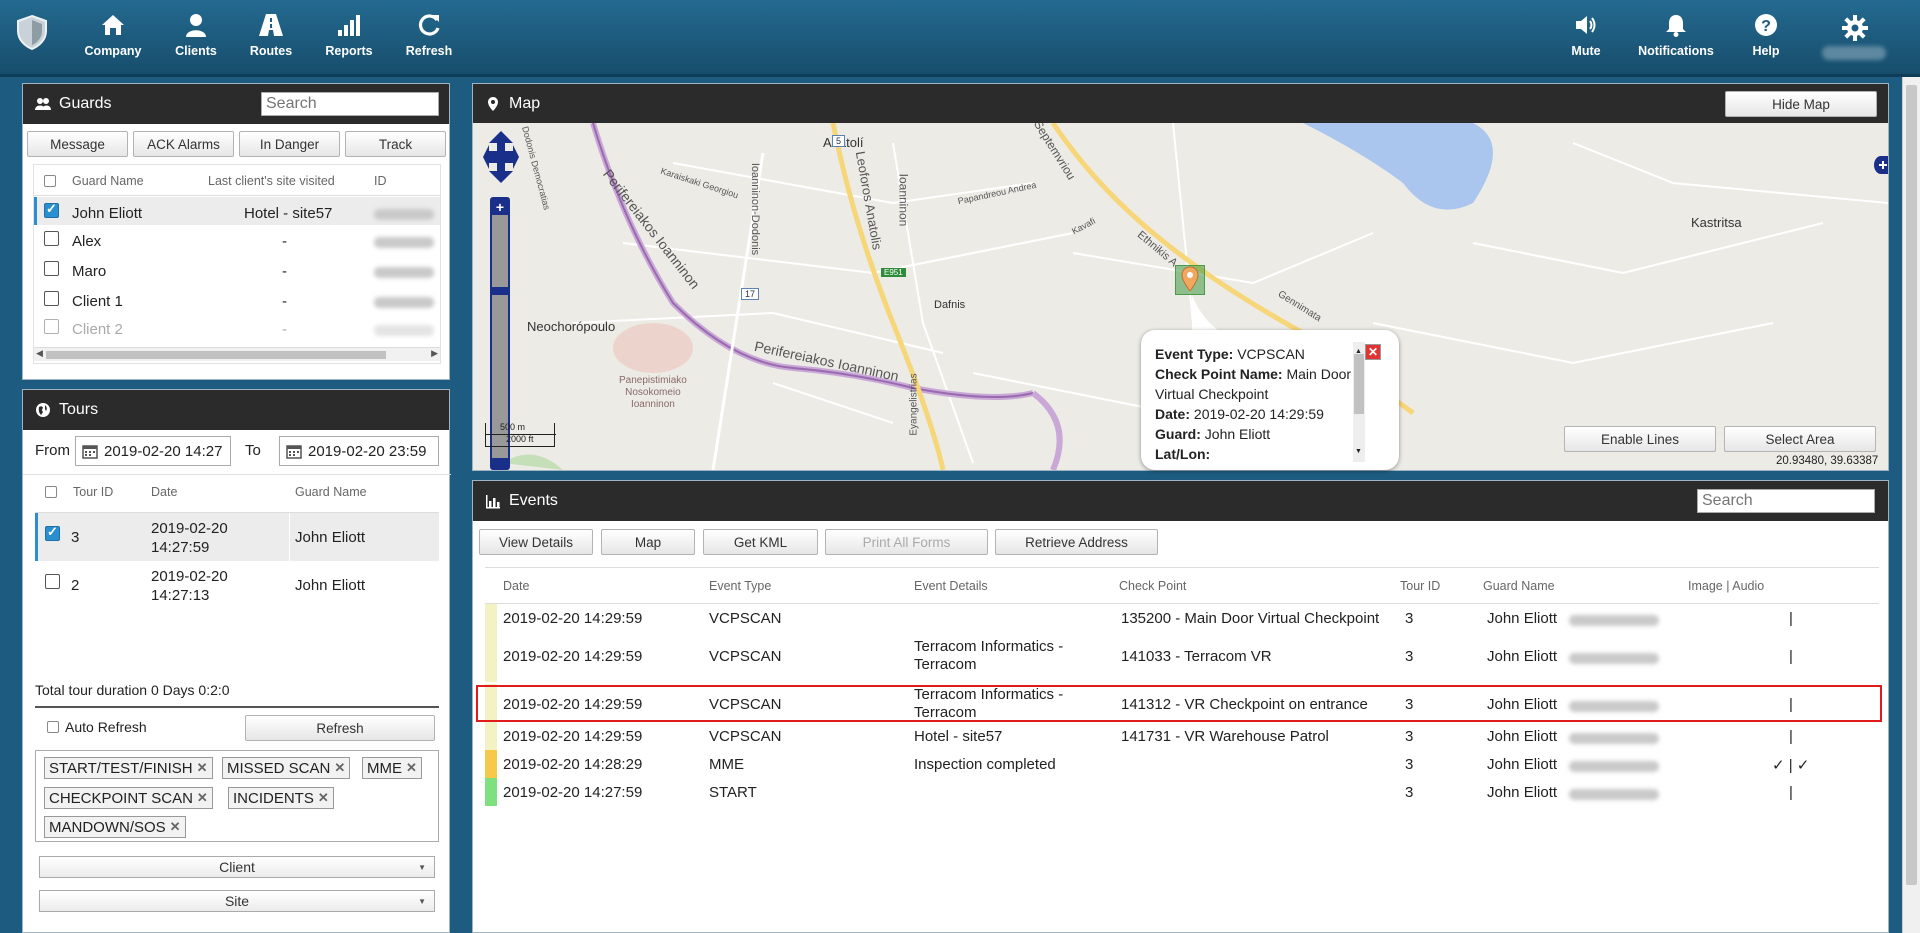 This screenshot has height=933, width=1920. I want to click on map-title: Map, so click(525, 103).